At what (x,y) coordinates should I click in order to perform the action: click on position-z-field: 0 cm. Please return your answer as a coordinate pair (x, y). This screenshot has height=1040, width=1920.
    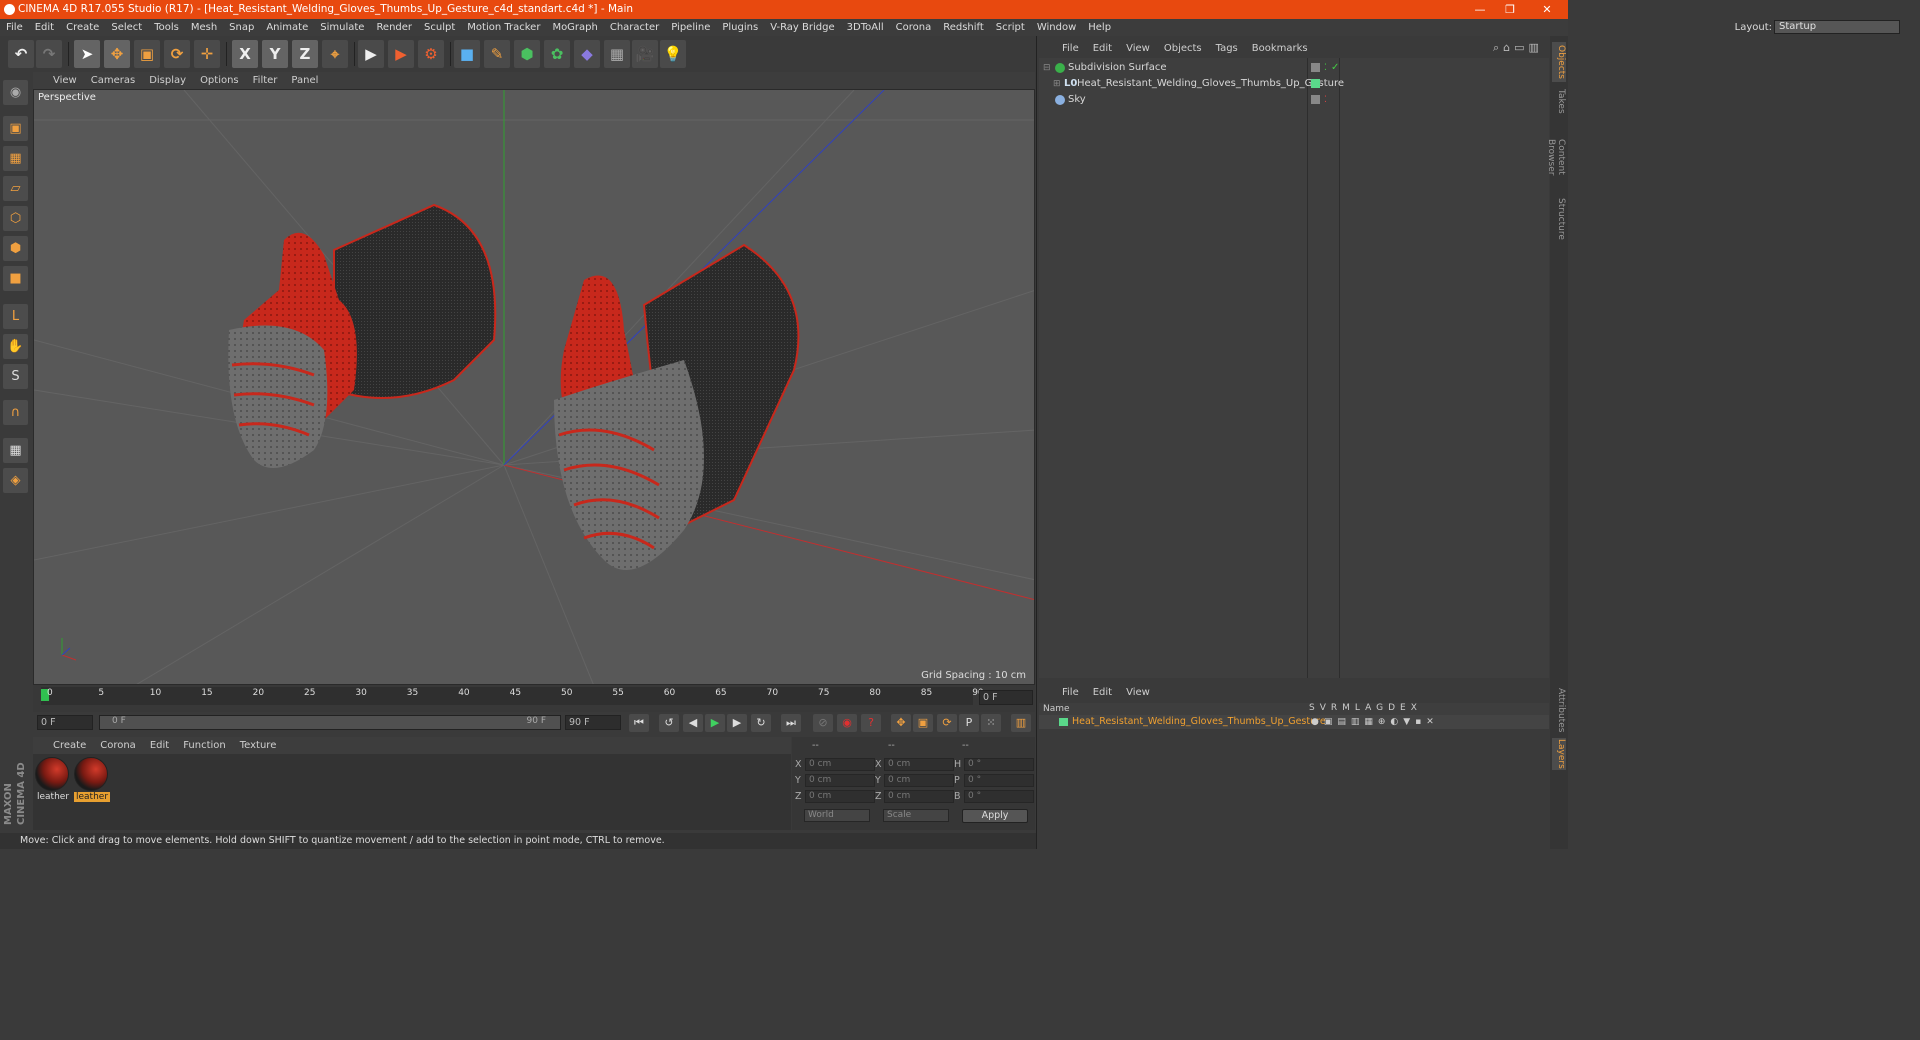
    Looking at the image, I should click on (840, 796).